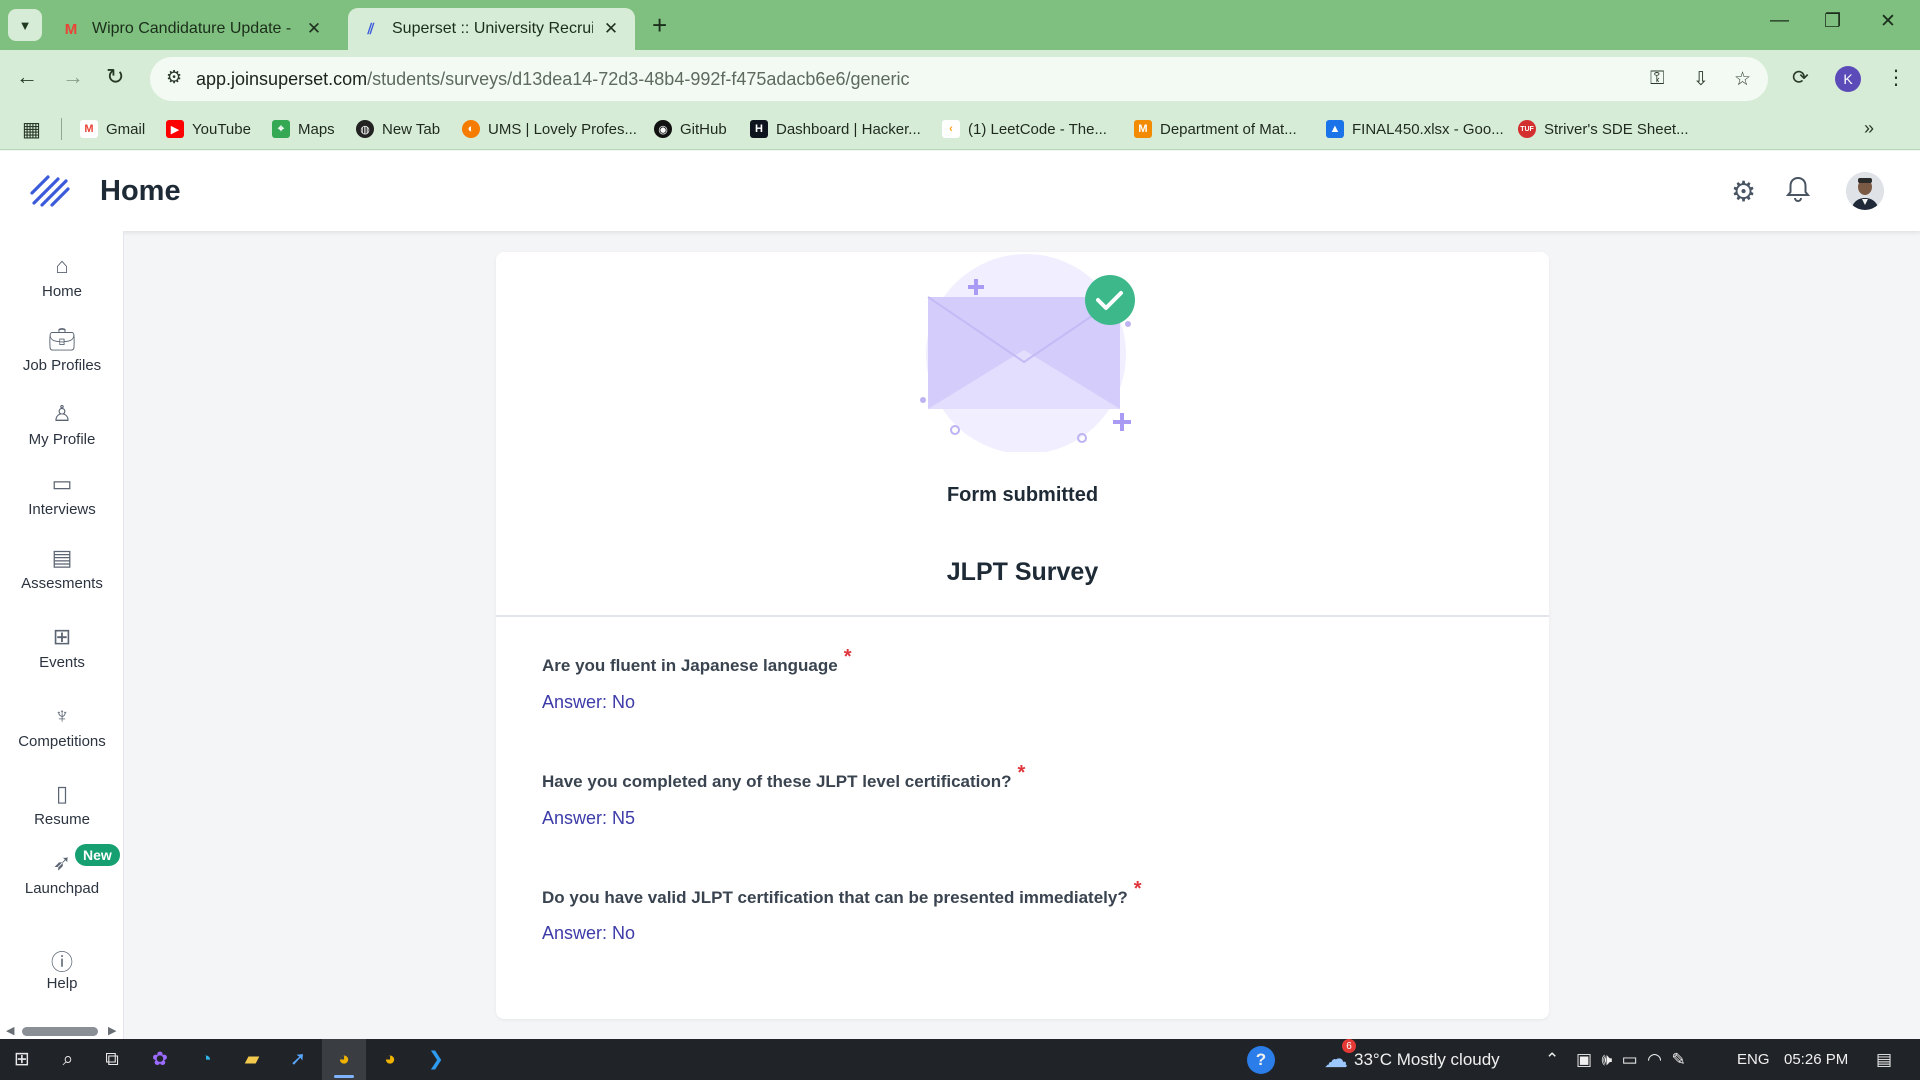  What do you see at coordinates (174, 77) in the screenshot?
I see `site-settings-icon: ⚙` at bounding box center [174, 77].